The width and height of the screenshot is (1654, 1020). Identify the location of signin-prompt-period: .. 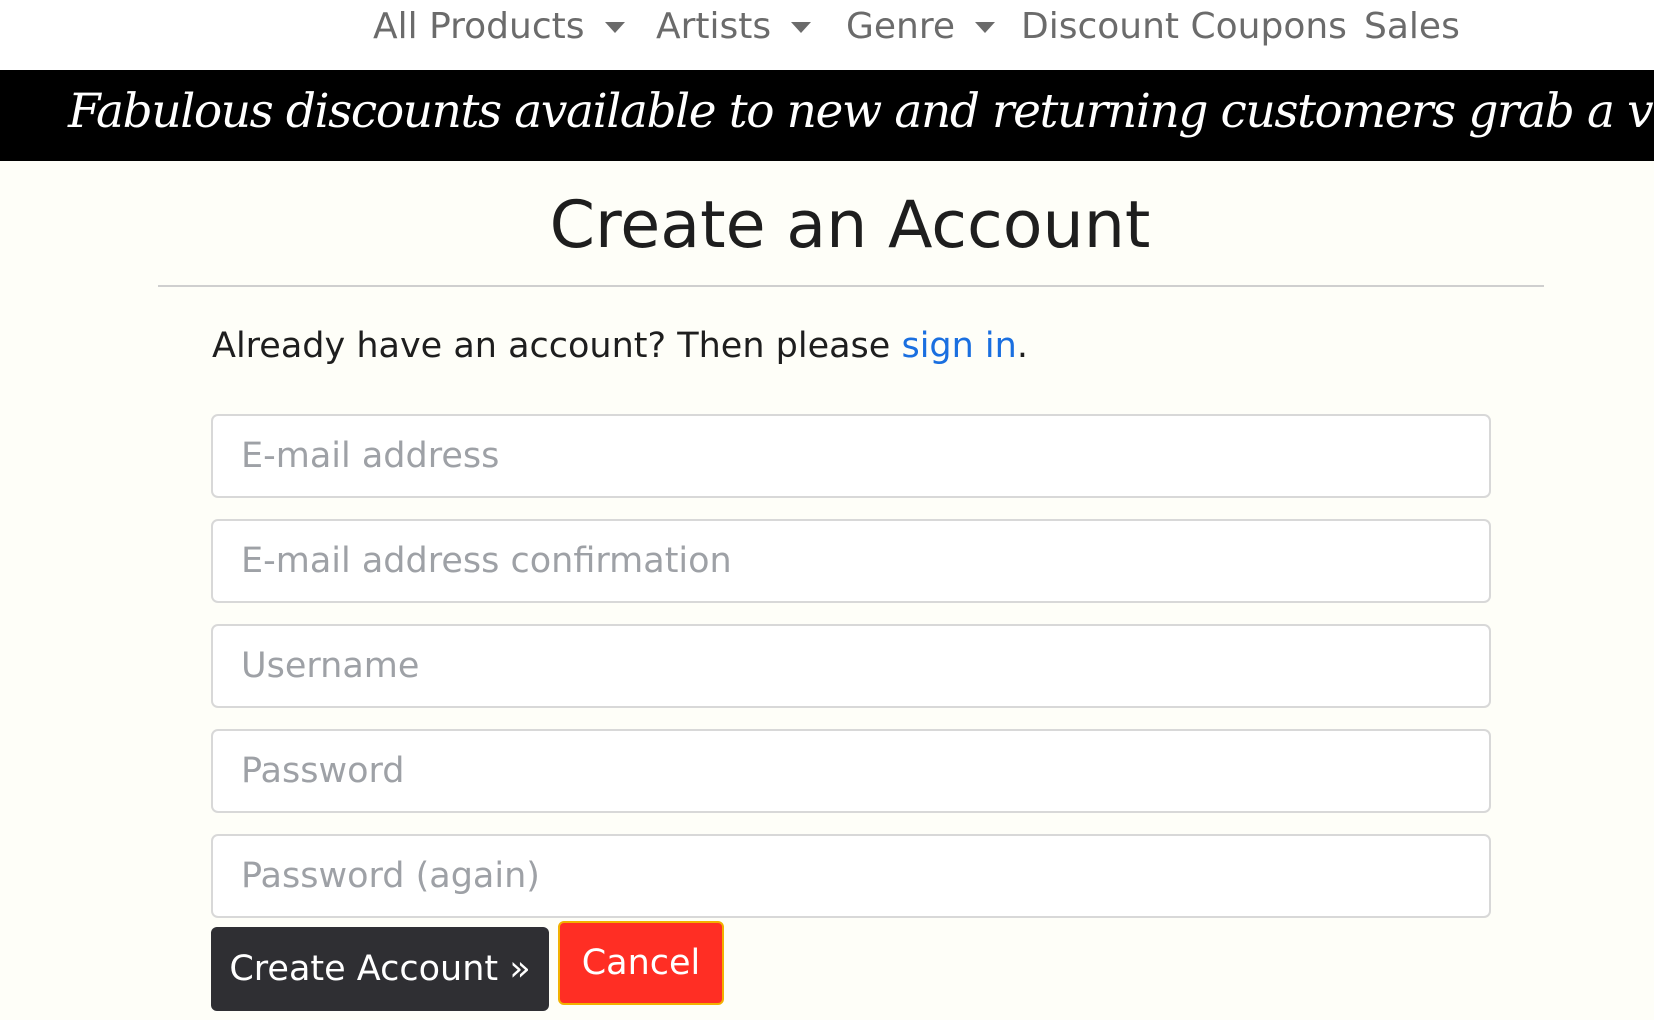
(1022, 346).